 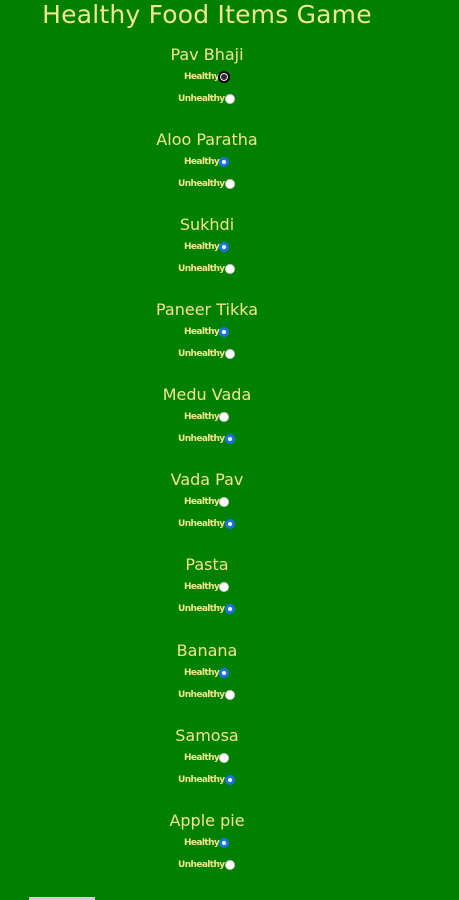 I want to click on food-item-banana: Banana Healthy Unhealthy, so click(x=207, y=679).